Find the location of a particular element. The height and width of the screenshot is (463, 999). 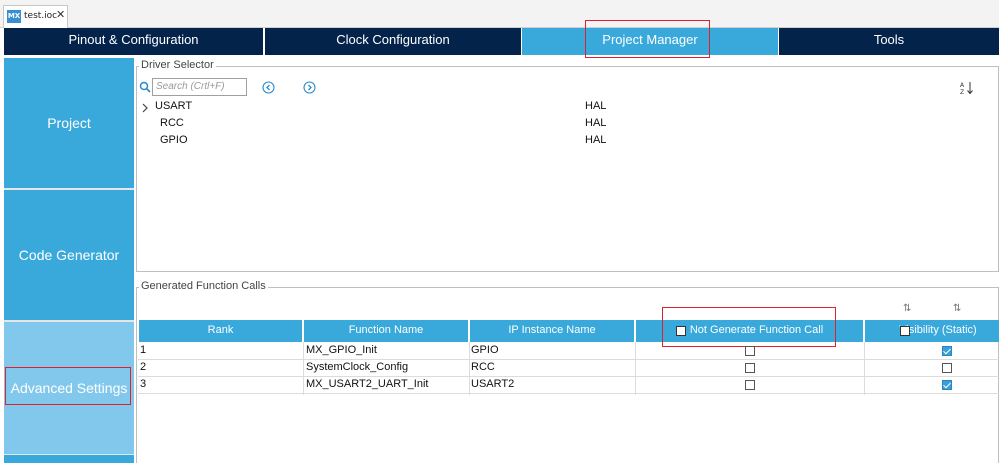

nav-item-code-generator: Code Generator is located at coordinates (69, 255).